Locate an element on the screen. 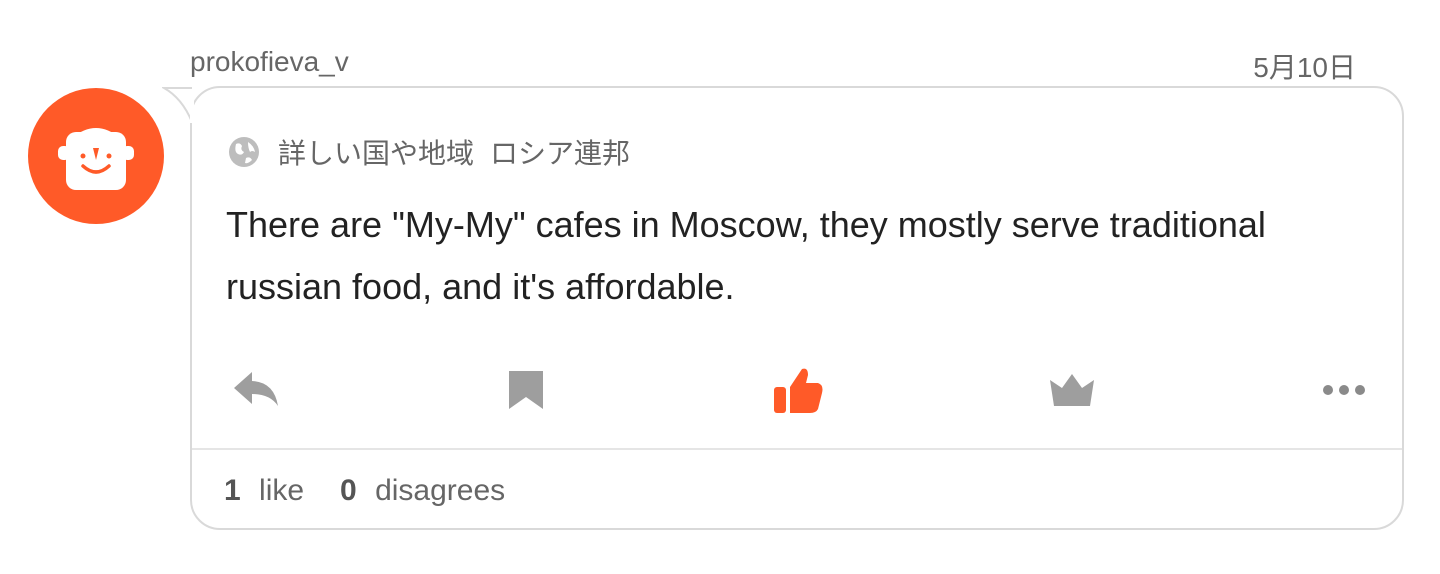 The width and height of the screenshot is (1440, 574). reaction-stats: 1 like 0 disagrees is located at coordinates (364, 491).